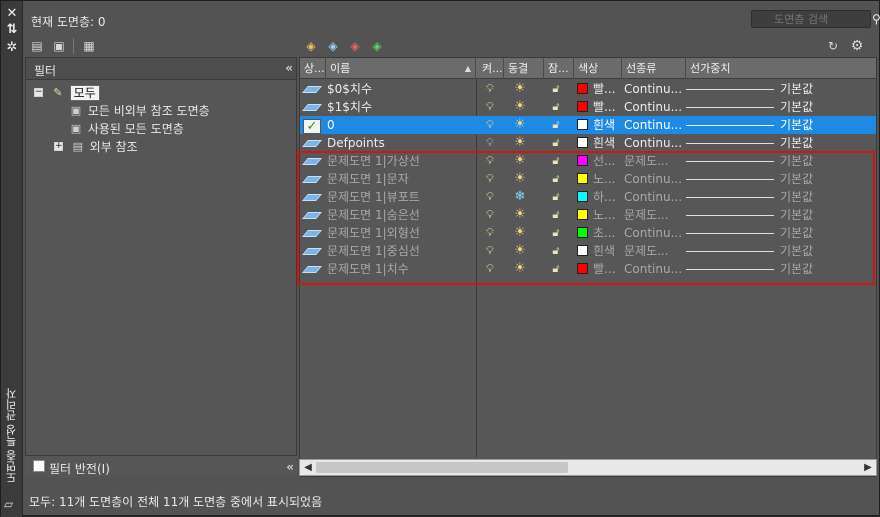  What do you see at coordinates (377, 46) in the screenshot?
I see `set-current-icon: ◈` at bounding box center [377, 46].